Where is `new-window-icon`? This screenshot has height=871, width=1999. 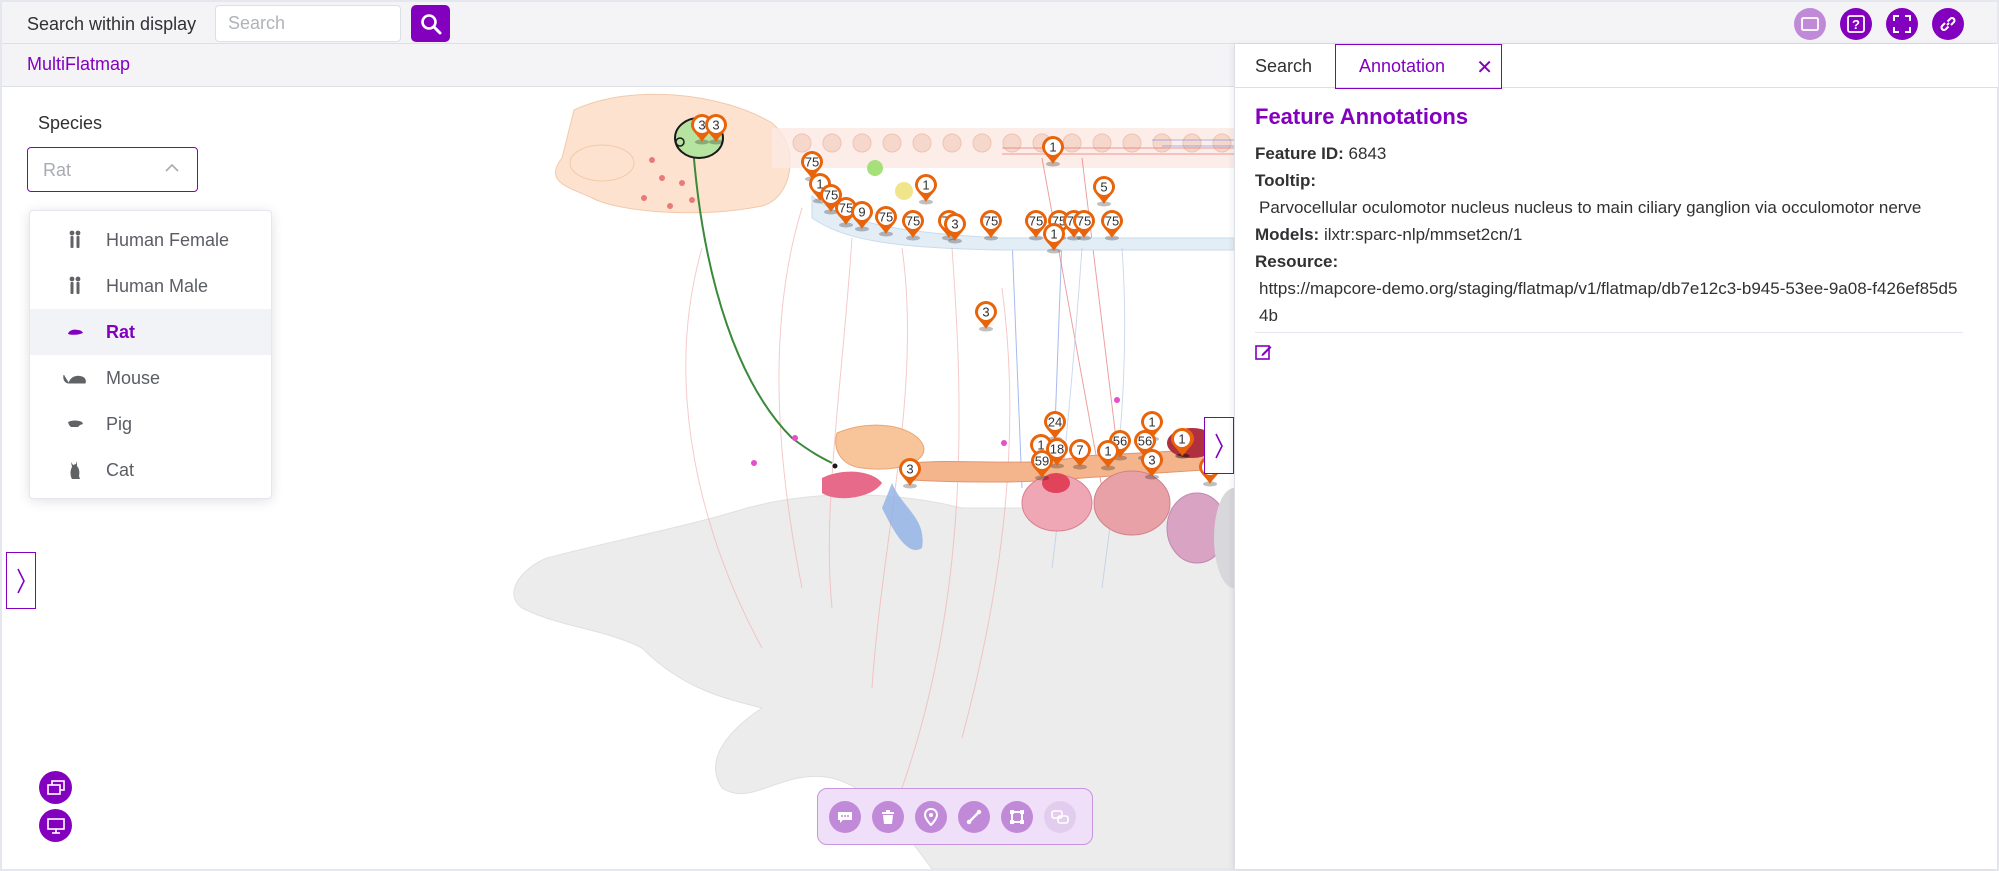
new-window-icon is located at coordinates (55, 787).